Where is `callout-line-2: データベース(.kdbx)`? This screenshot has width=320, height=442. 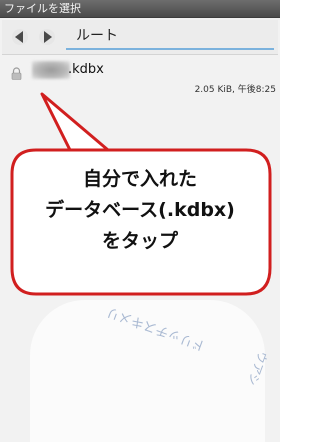 callout-line-2: データベース(.kdbx) is located at coordinates (140, 210).